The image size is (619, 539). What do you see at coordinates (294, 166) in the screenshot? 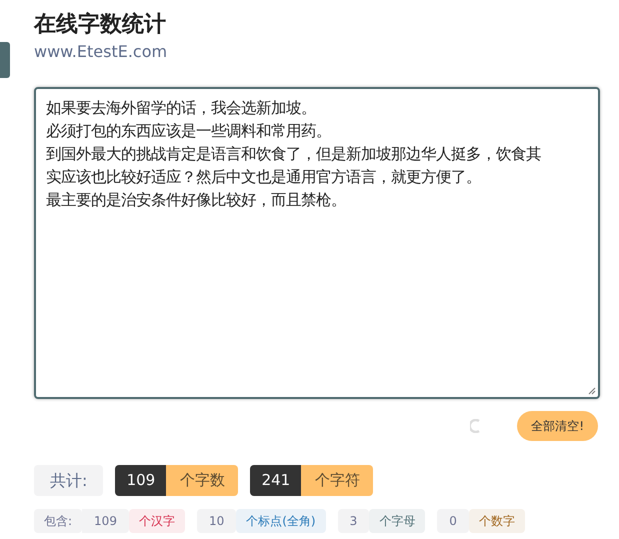
I see `text-line: 到国外最大的挑战肯定是语言和饮食了，但是新加坡那边华人挺多，饮食其实应该也比较好适应？然后中文也是通用官方语言，就更方便了。` at bounding box center [294, 166].